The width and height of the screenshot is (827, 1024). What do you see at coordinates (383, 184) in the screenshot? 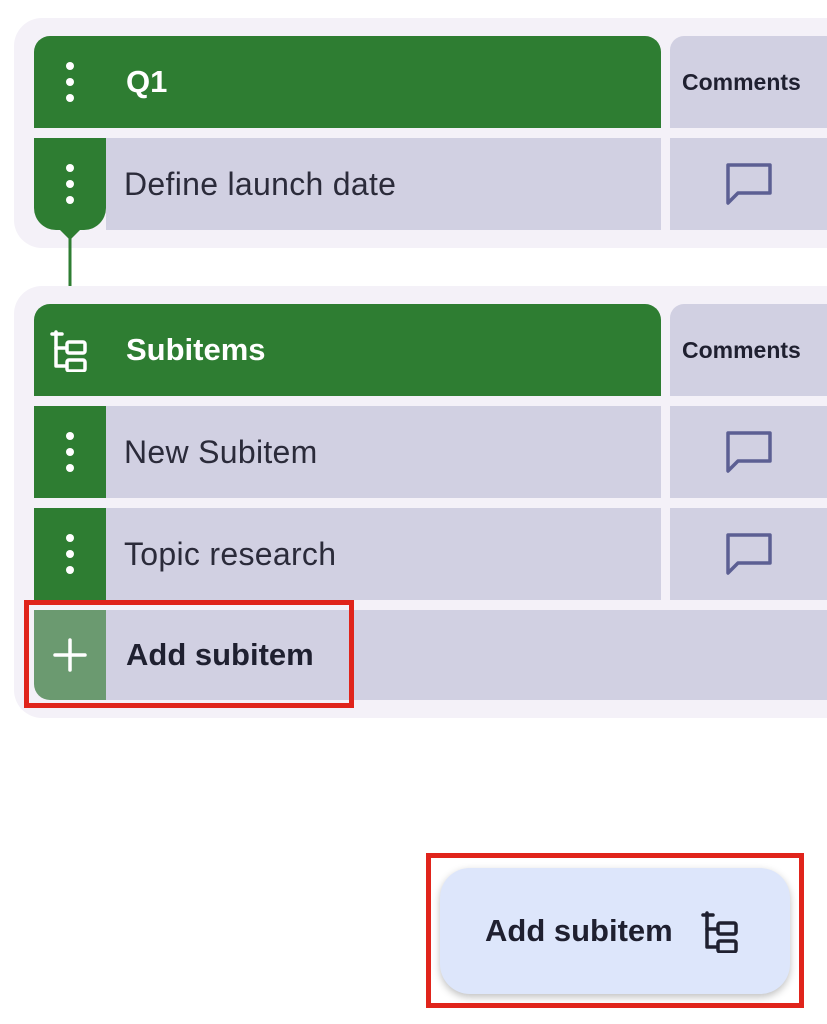
I see `item-name-cell: Define launch date` at bounding box center [383, 184].